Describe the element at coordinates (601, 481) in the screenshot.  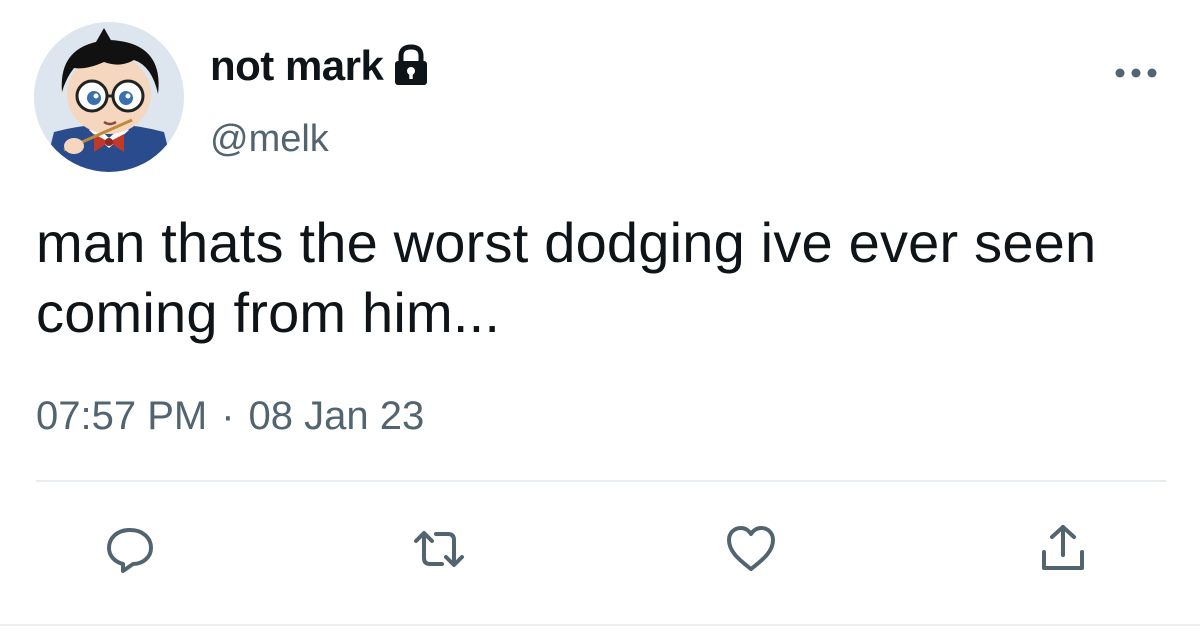
I see `divider` at that location.